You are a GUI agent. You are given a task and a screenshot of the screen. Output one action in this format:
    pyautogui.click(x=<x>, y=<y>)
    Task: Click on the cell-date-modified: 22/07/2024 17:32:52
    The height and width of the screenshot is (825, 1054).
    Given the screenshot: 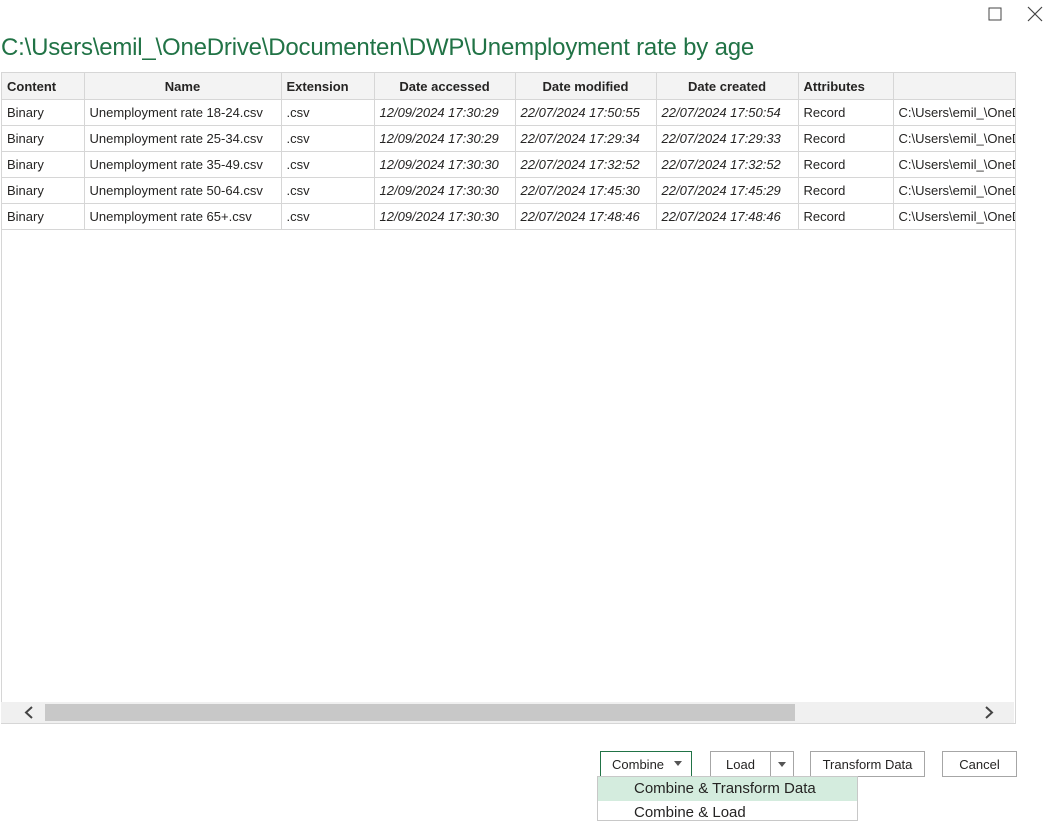 What is the action you would take?
    pyautogui.click(x=586, y=164)
    